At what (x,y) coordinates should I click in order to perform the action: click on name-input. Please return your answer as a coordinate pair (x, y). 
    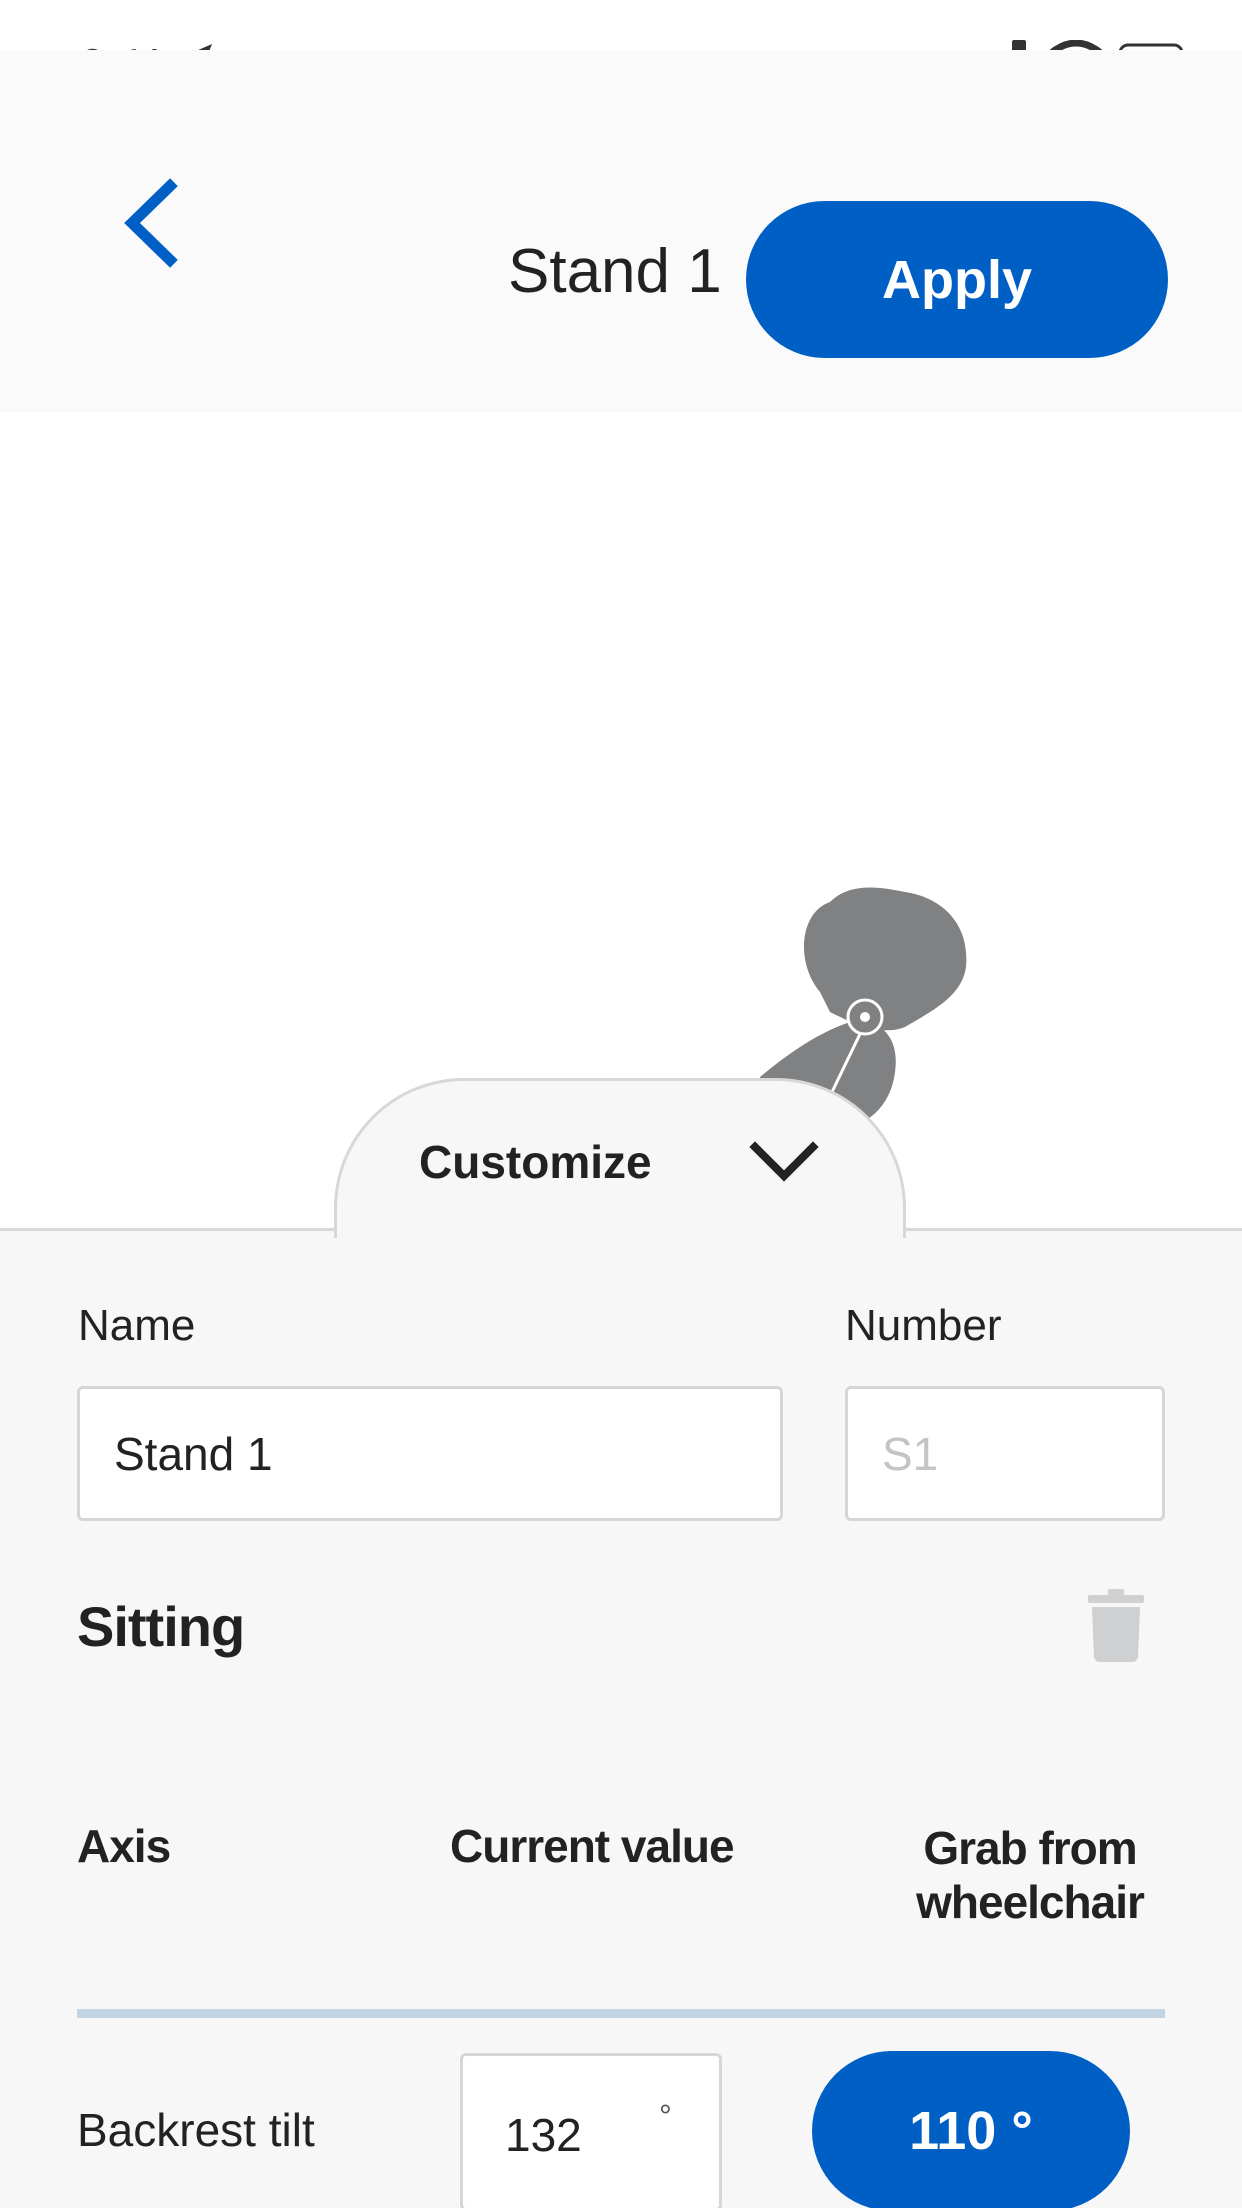
    Looking at the image, I should click on (430, 1453).